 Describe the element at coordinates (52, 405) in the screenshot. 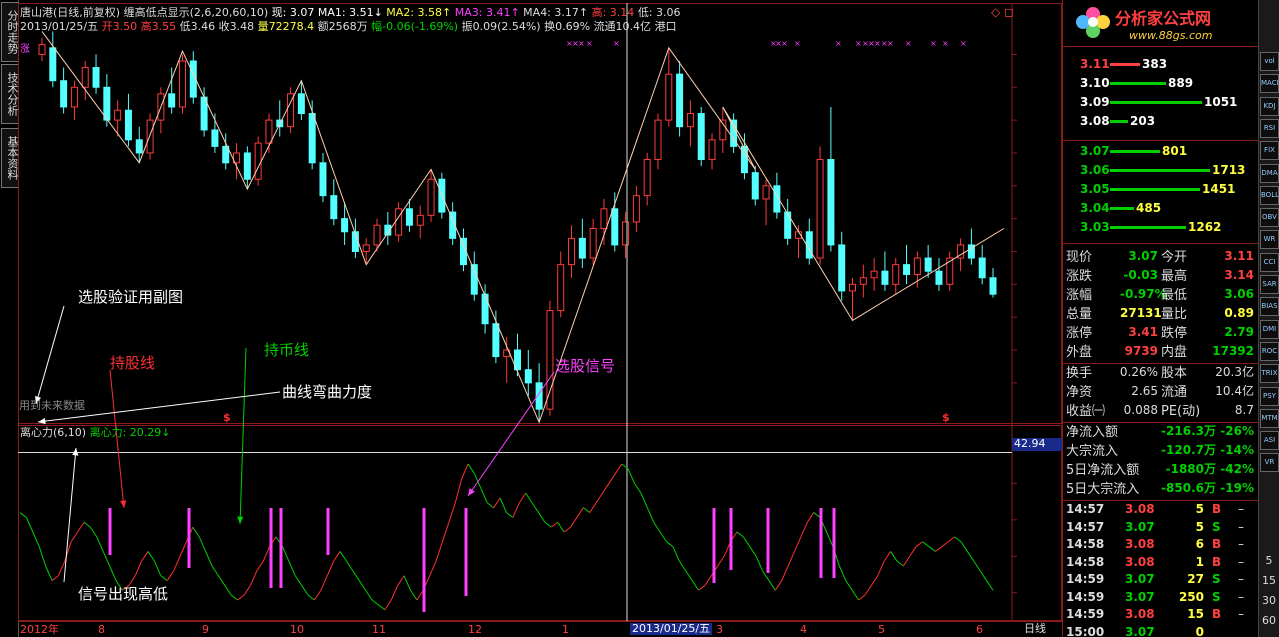

I see `future-data-note: 用到未来数据` at that location.